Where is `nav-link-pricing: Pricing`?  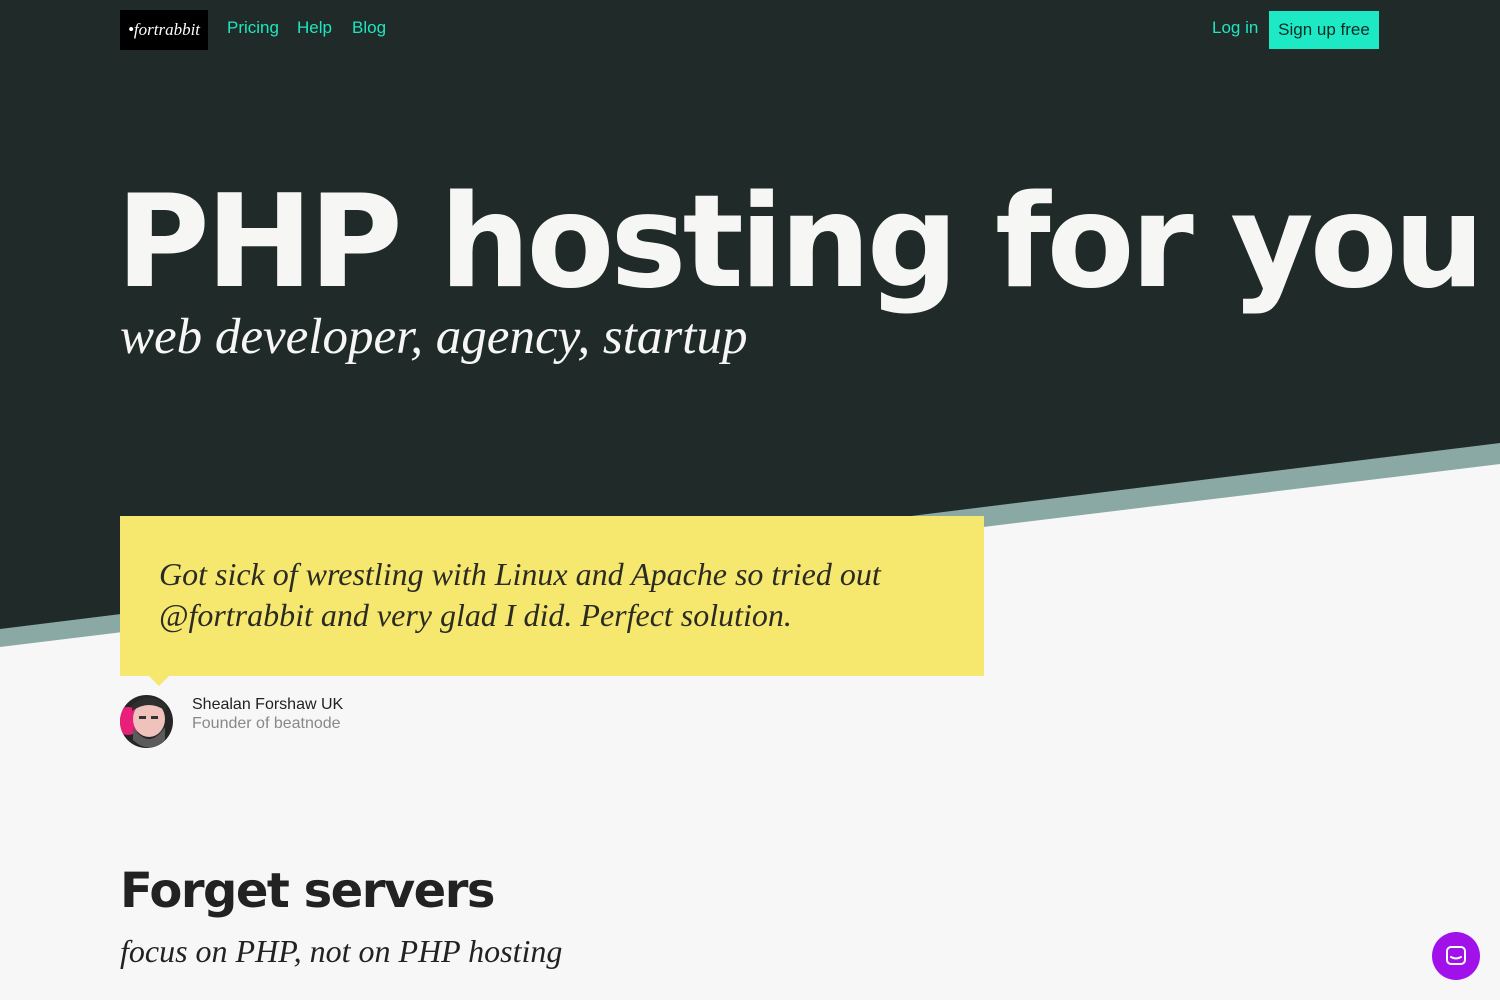
nav-link-pricing: Pricing is located at coordinates (253, 28).